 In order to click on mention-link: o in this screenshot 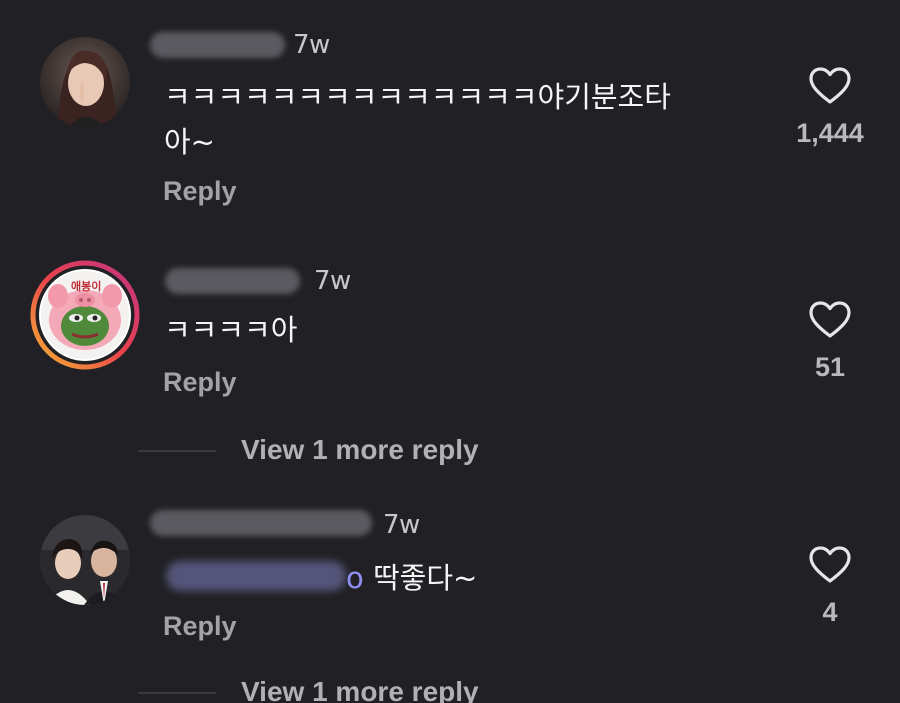, I will do `click(355, 578)`.